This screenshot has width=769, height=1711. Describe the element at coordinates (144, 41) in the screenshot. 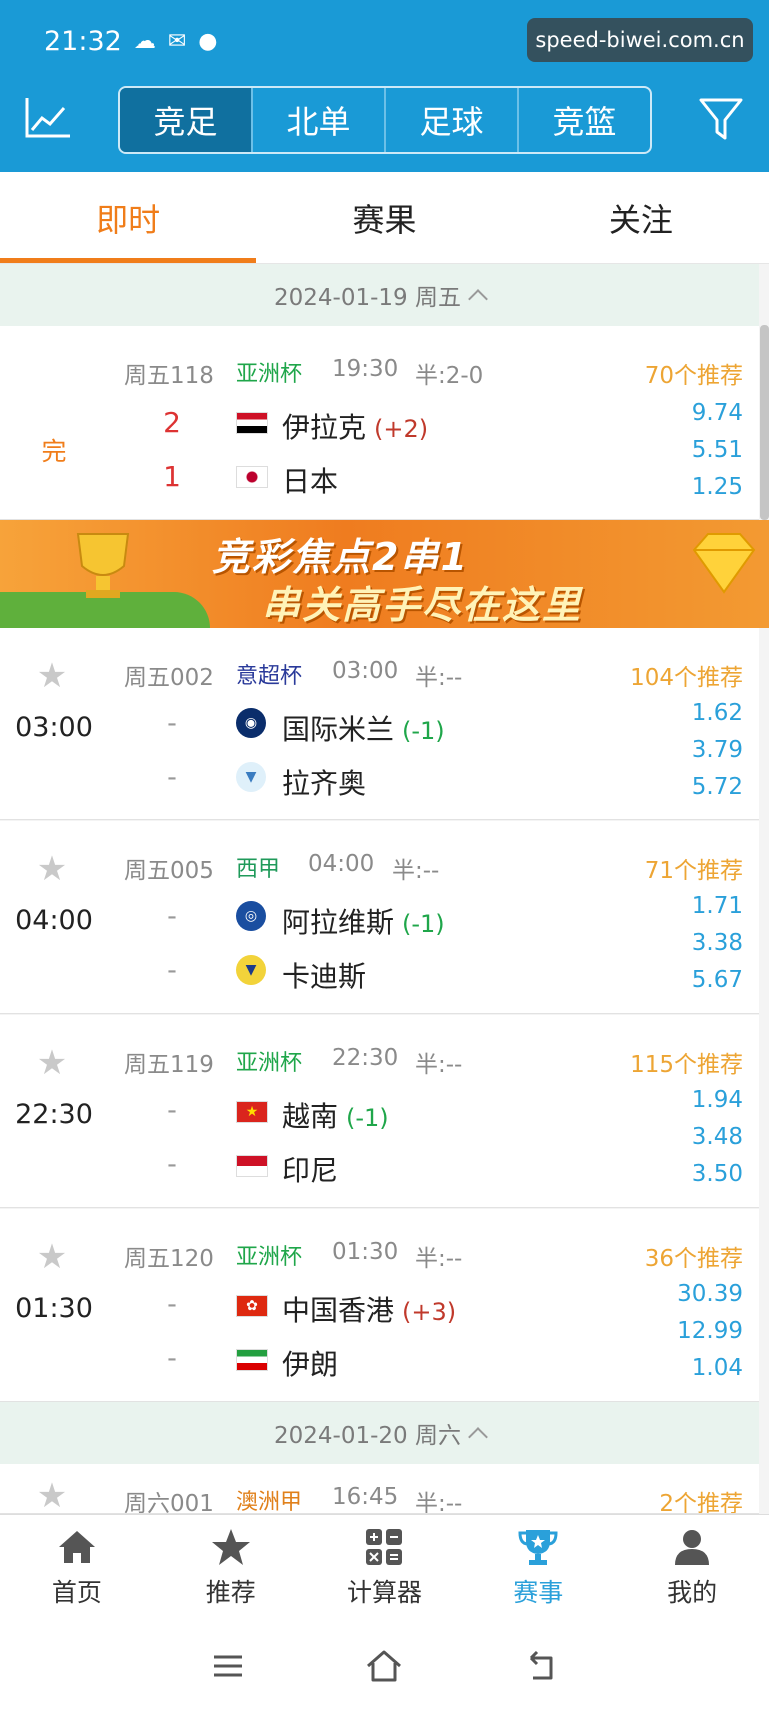

I see `cloud-icon: ☁` at that location.